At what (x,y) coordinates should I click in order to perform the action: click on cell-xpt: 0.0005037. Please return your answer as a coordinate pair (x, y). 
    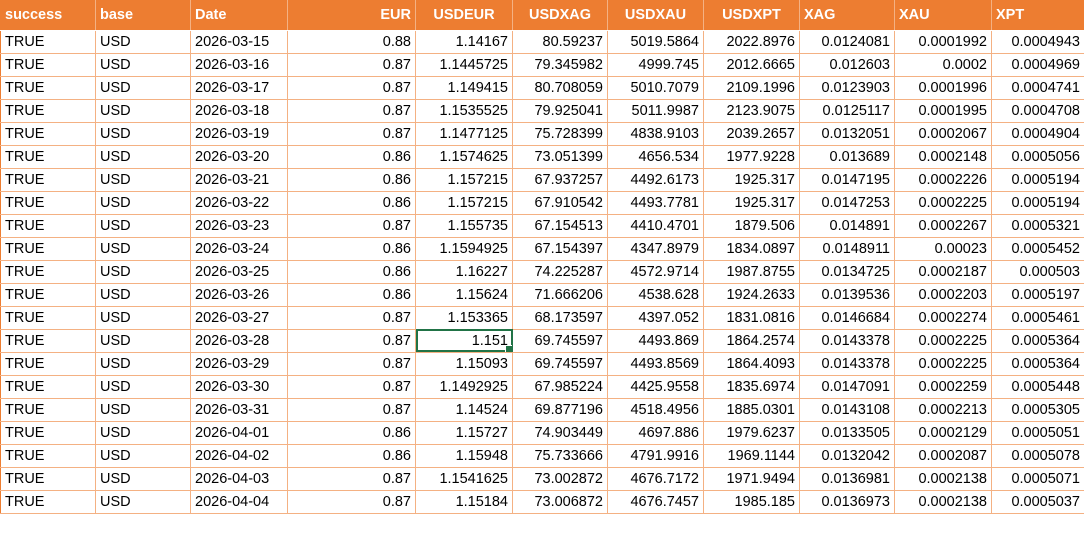
    Looking at the image, I should click on (1037, 502).